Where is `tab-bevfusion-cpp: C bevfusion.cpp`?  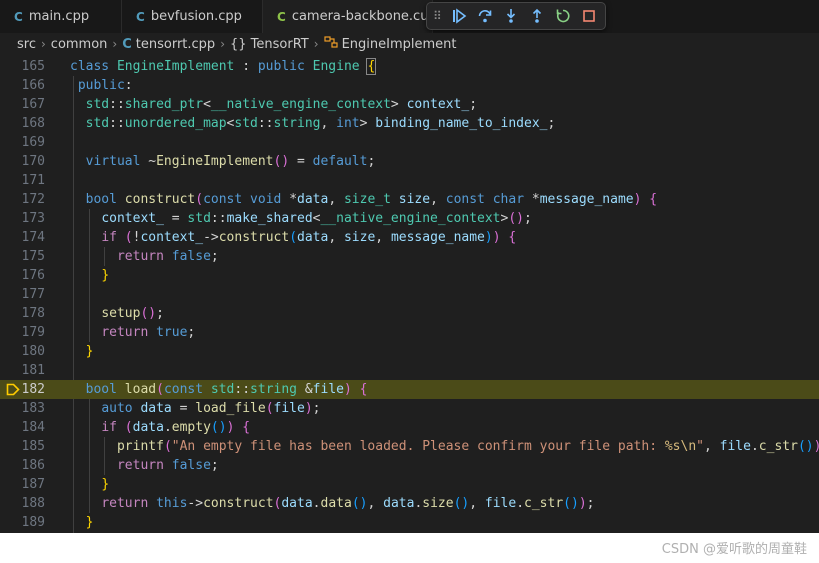 tab-bevfusion-cpp: C bevfusion.cpp is located at coordinates (192, 16).